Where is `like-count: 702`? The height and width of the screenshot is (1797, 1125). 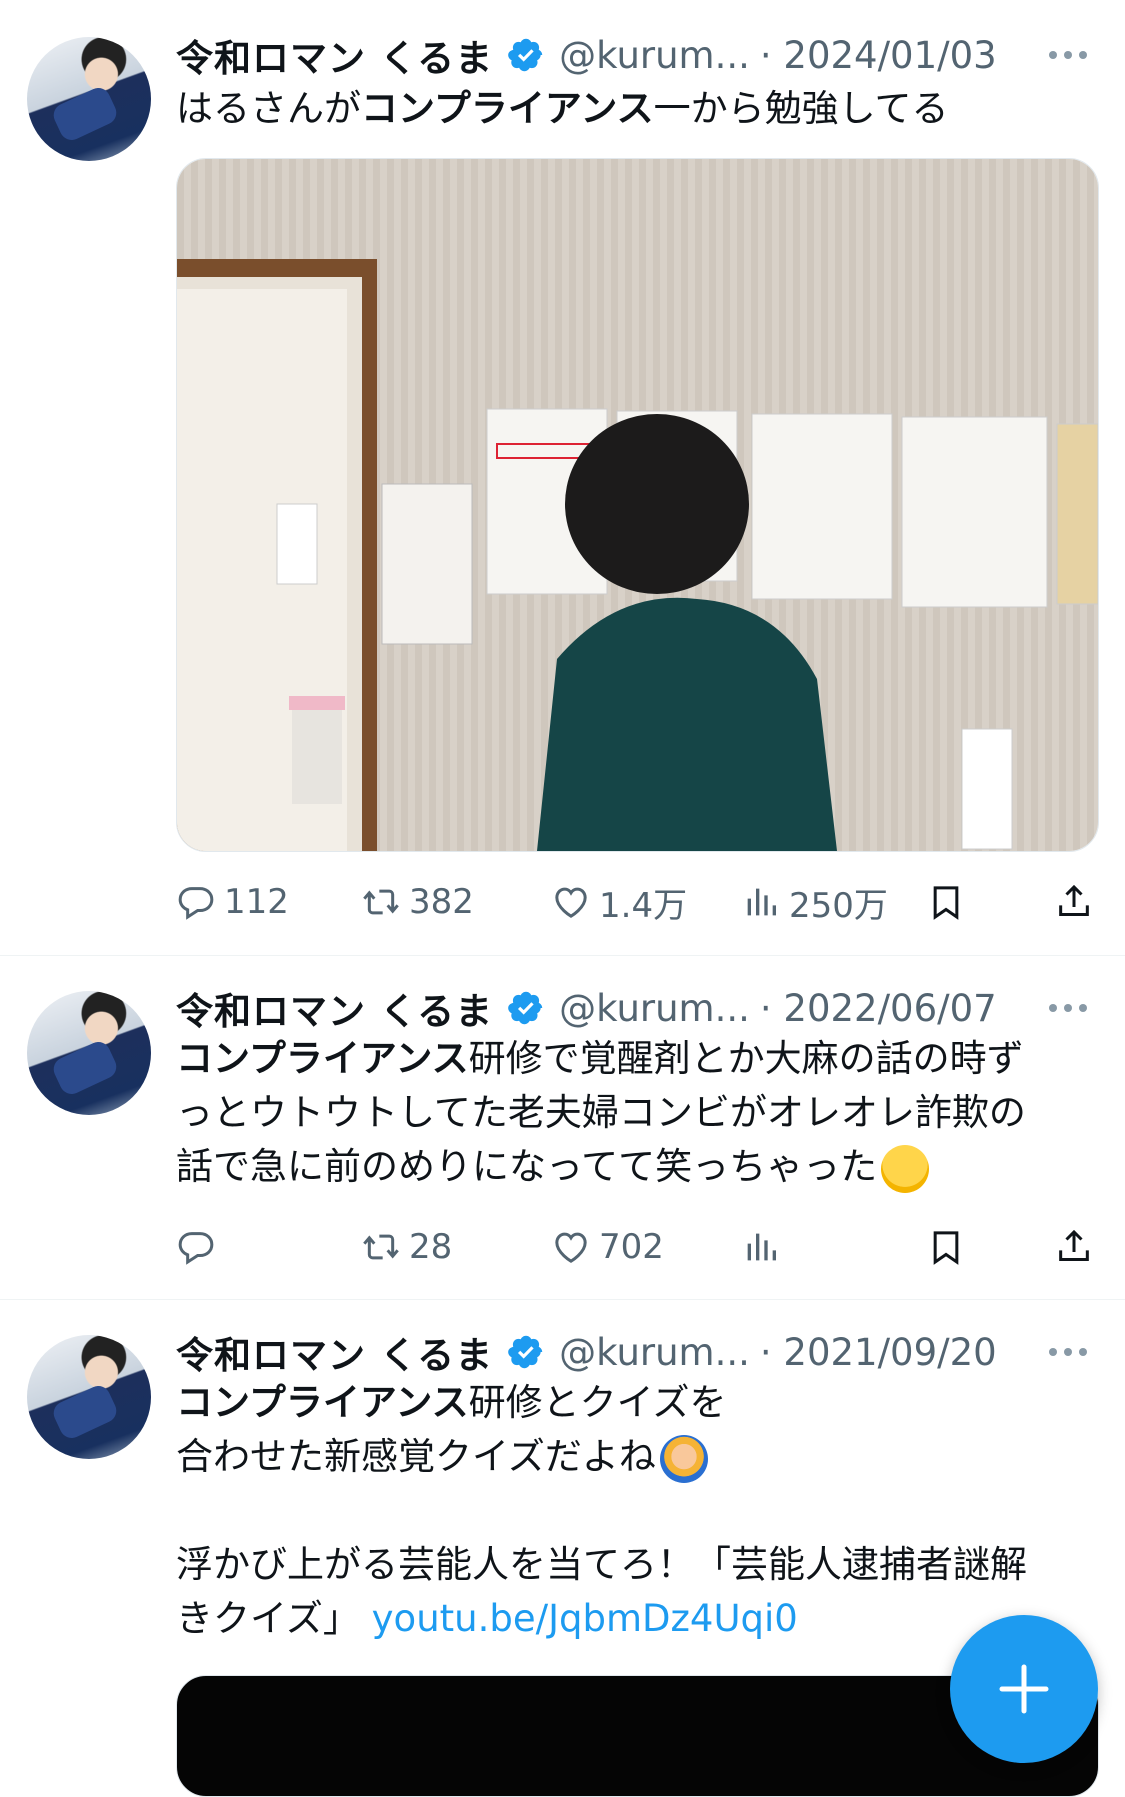 like-count: 702 is located at coordinates (631, 1247).